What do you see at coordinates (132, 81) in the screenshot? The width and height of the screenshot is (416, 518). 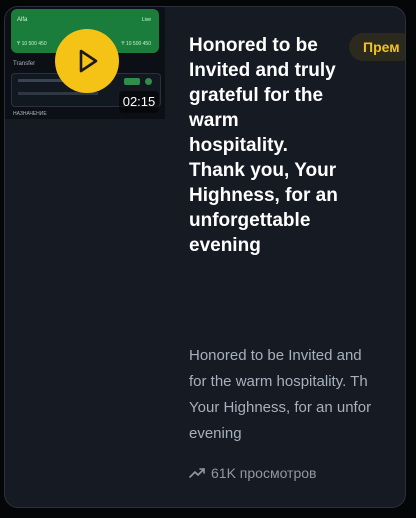 I see `thumbnail-pill` at bounding box center [132, 81].